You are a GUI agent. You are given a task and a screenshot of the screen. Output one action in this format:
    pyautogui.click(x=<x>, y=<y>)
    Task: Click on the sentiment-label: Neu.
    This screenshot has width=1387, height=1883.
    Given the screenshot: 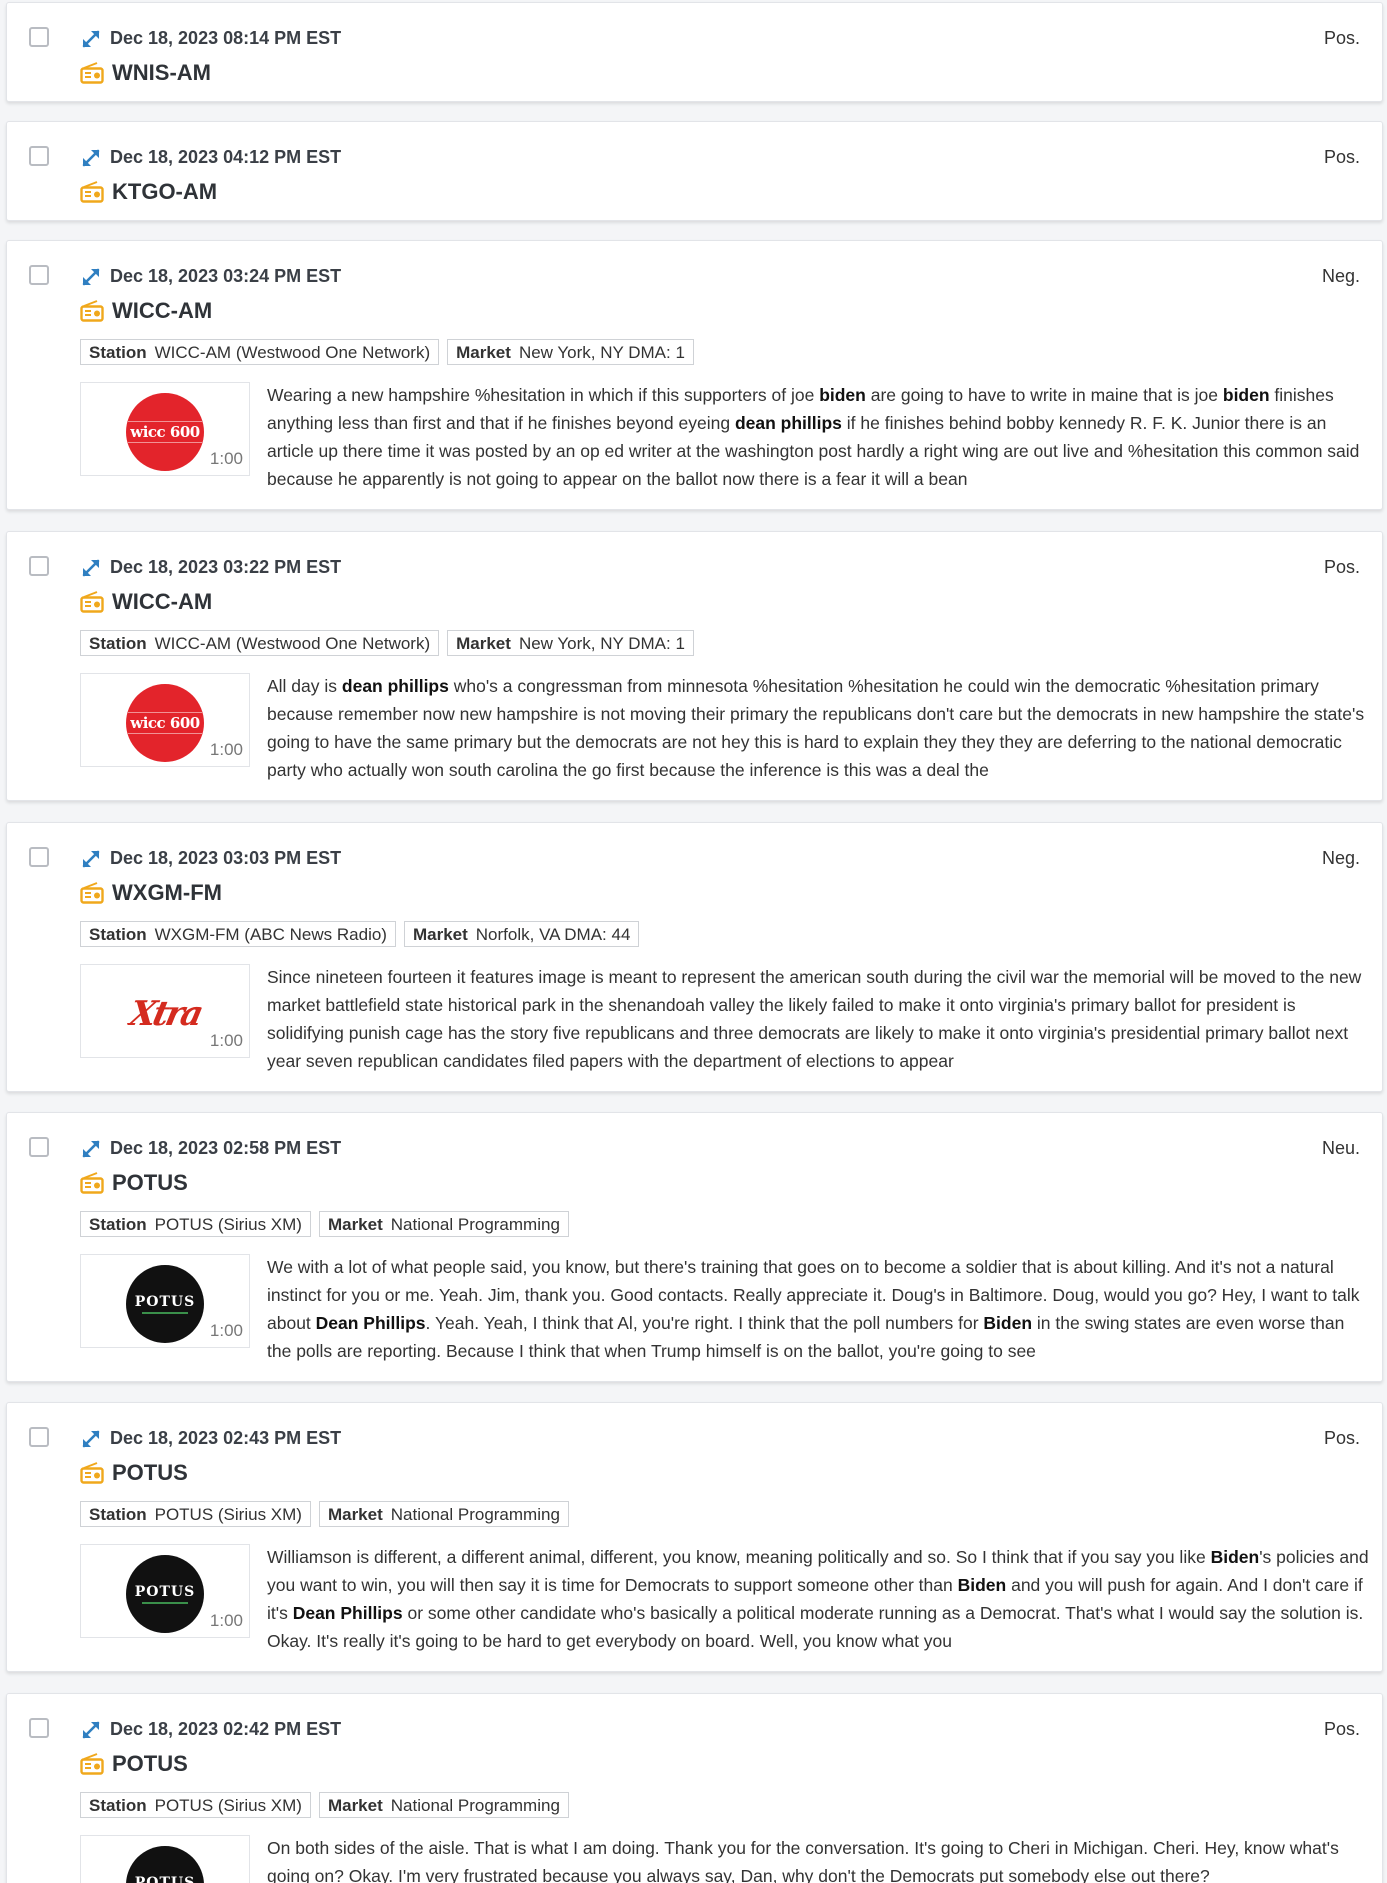 What is the action you would take?
    pyautogui.click(x=1340, y=1148)
    